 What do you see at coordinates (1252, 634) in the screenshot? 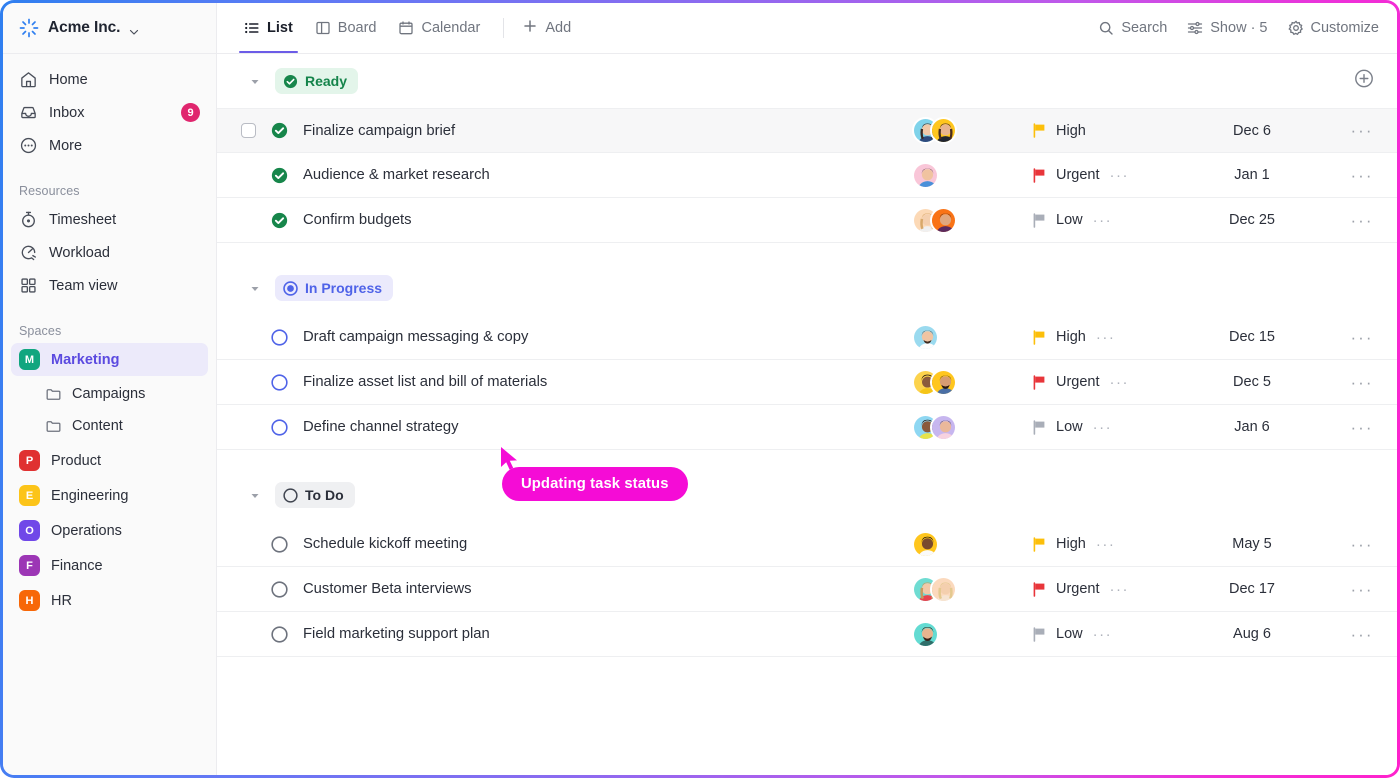
I see `task-due-date: Aug 6` at bounding box center [1252, 634].